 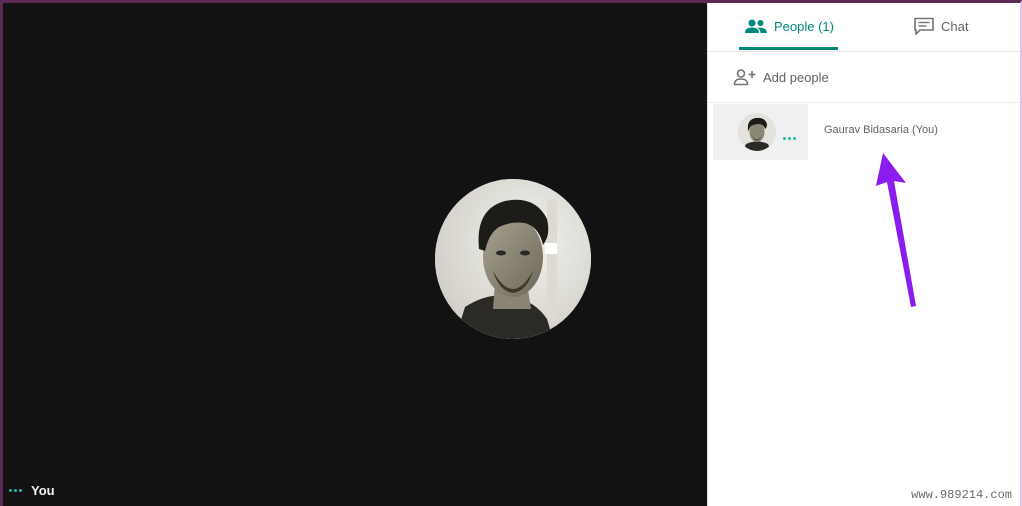 What do you see at coordinates (789, 138) in the screenshot?
I see `participant-speaking-icon` at bounding box center [789, 138].